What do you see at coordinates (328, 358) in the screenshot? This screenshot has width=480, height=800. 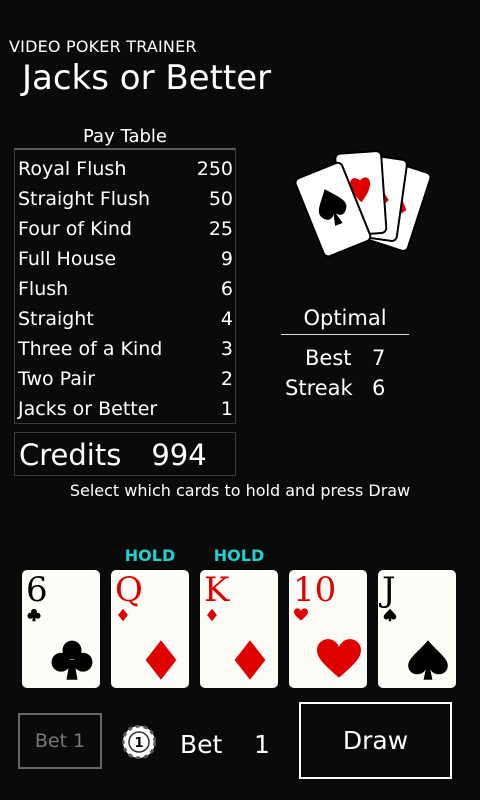 I see `best-label: Best` at bounding box center [328, 358].